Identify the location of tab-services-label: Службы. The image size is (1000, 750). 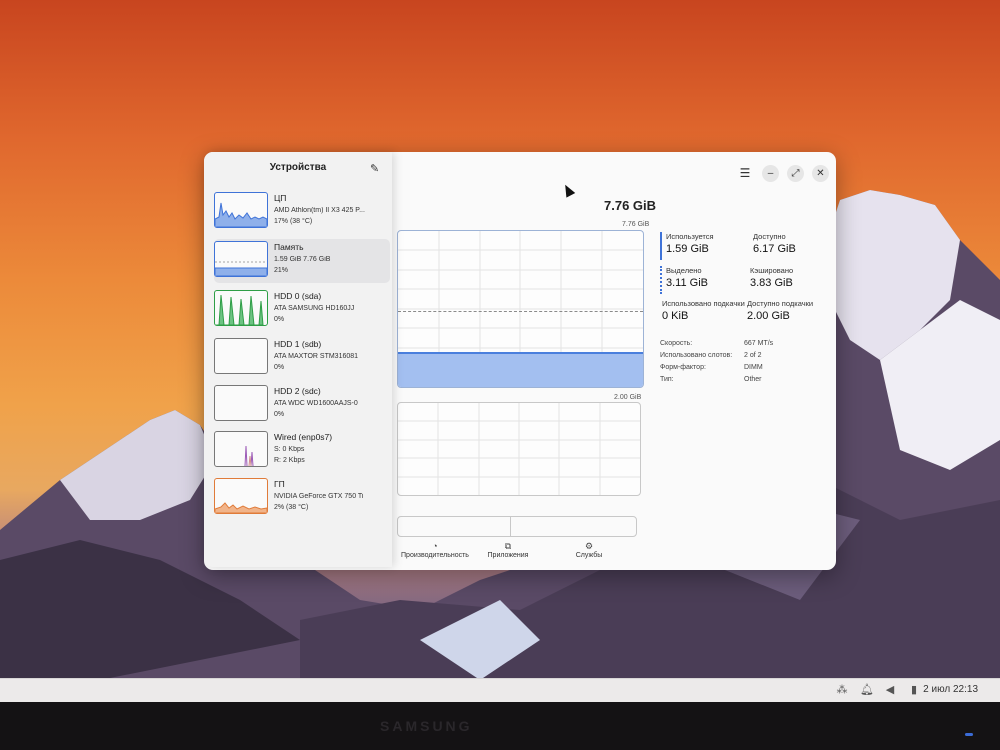
(589, 555).